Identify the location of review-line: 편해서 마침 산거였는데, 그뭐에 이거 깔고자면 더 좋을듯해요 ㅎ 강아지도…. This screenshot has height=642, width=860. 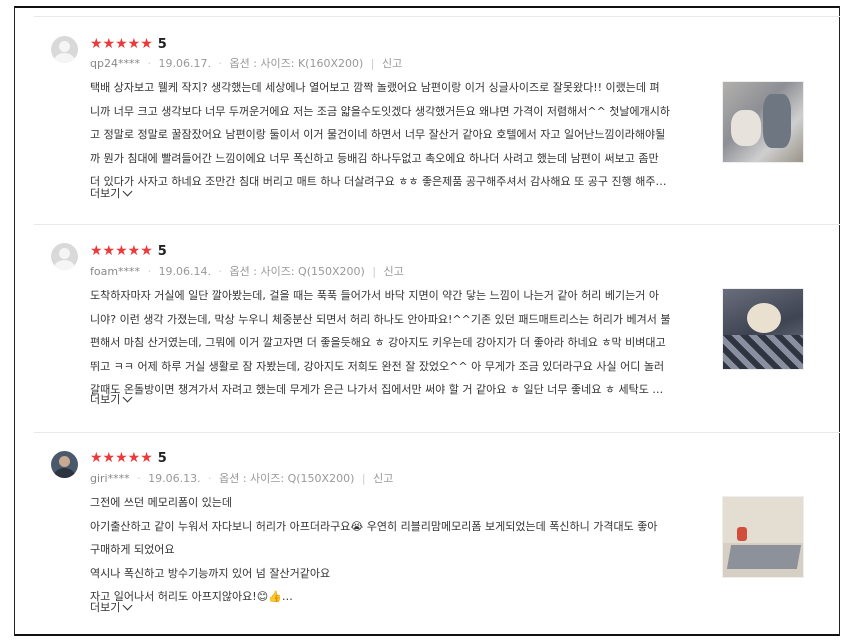
(378, 342).